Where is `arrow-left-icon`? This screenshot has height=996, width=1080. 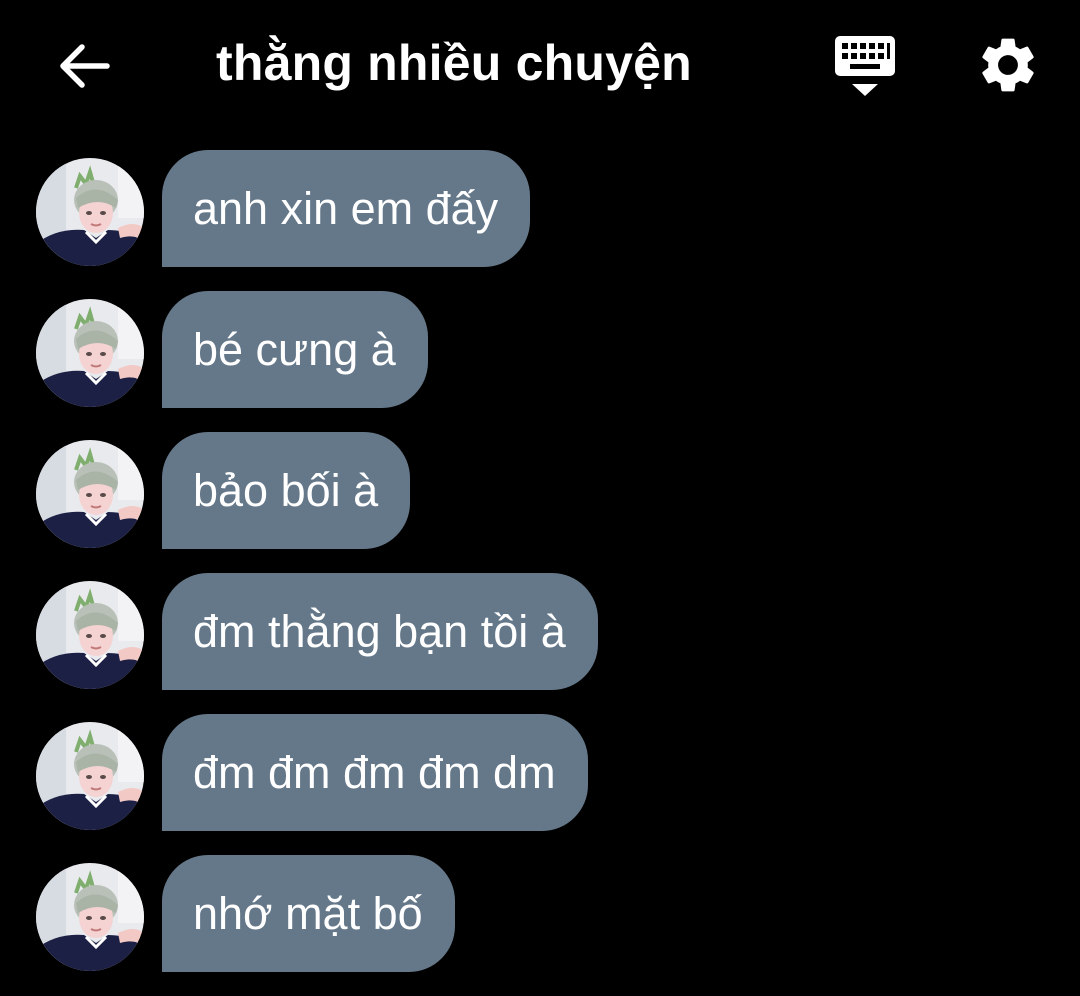
arrow-left-icon is located at coordinates (85, 66).